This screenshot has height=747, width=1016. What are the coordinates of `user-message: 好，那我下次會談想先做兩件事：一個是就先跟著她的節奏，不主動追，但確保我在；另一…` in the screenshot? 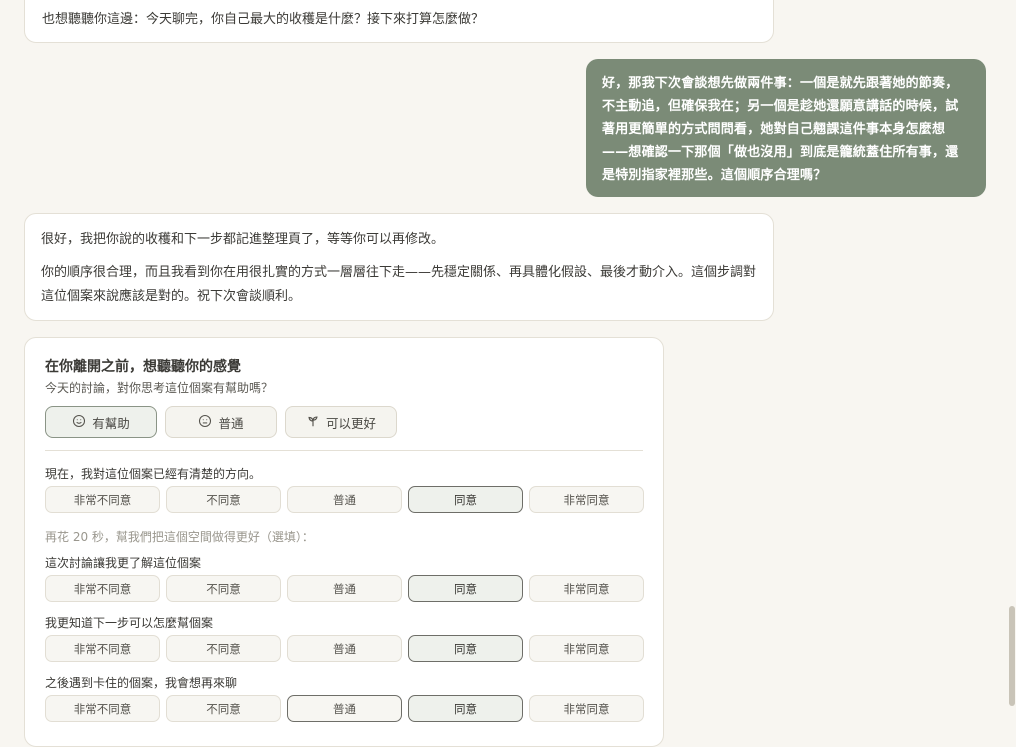 It's located at (786, 128).